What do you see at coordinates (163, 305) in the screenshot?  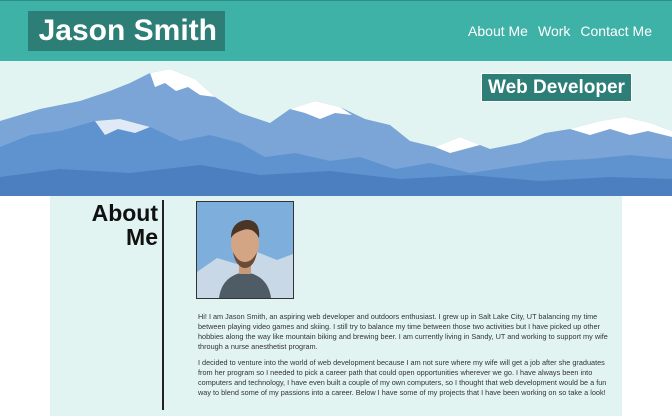 I see `section-divider` at bounding box center [163, 305].